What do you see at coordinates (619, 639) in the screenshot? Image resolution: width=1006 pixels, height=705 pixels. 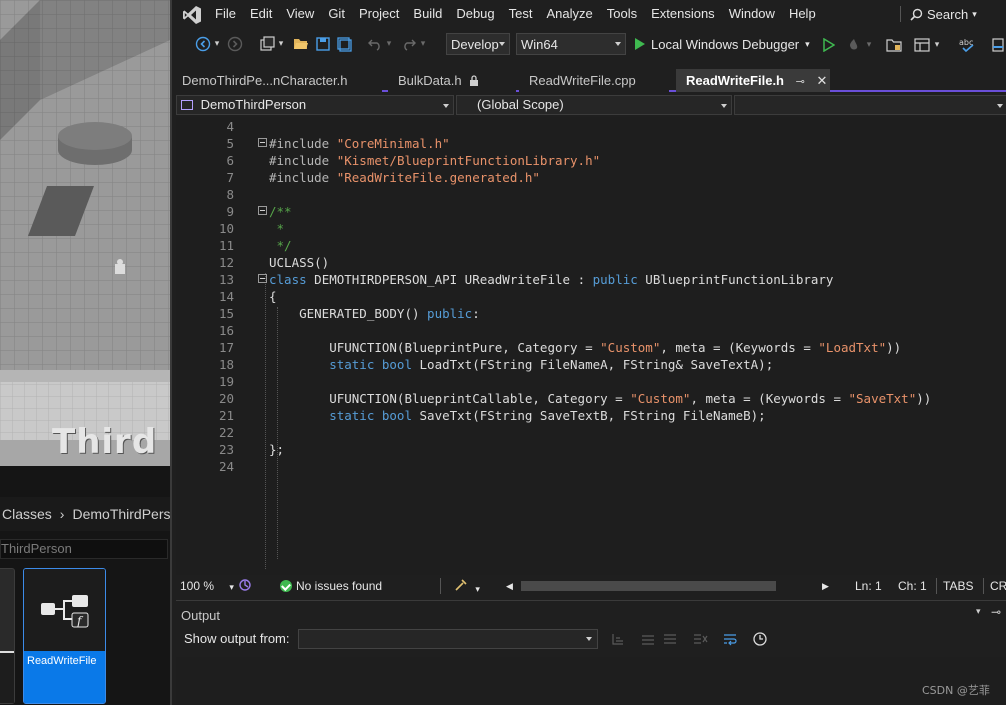 I see `find-message-icon` at bounding box center [619, 639].